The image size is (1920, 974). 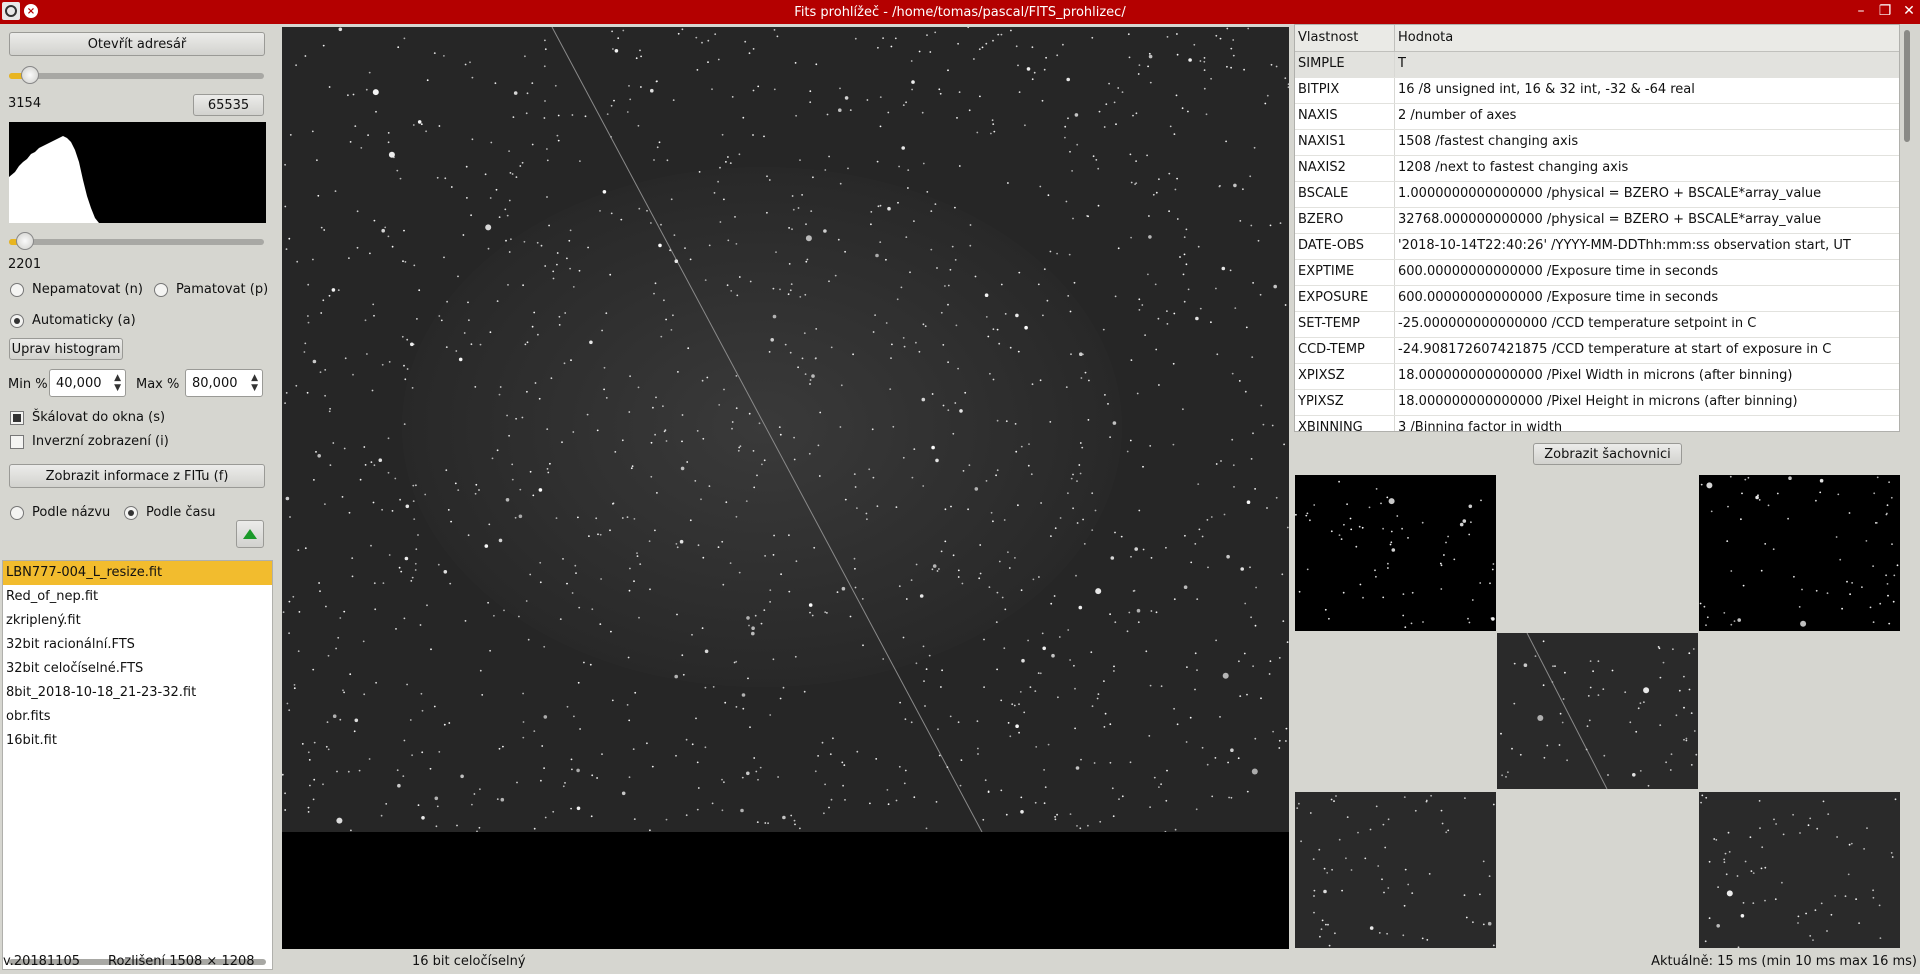 I want to click on auto-radio, so click(x=17, y=321).